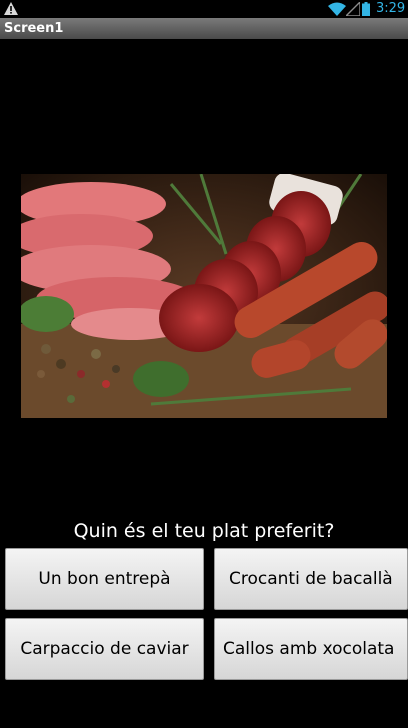 The image size is (408, 728). Describe the element at coordinates (311, 579) in the screenshot. I see `option-button-2: Crocanti de bacallà` at that location.